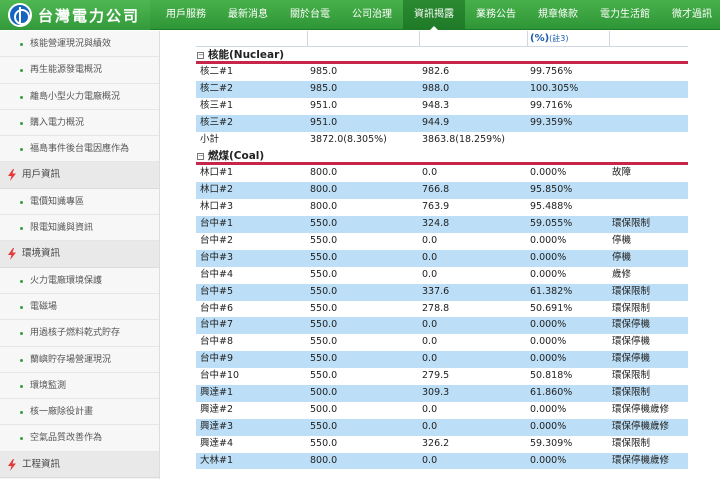  I want to click on sidebar-category: 工程資訊, so click(79, 465).